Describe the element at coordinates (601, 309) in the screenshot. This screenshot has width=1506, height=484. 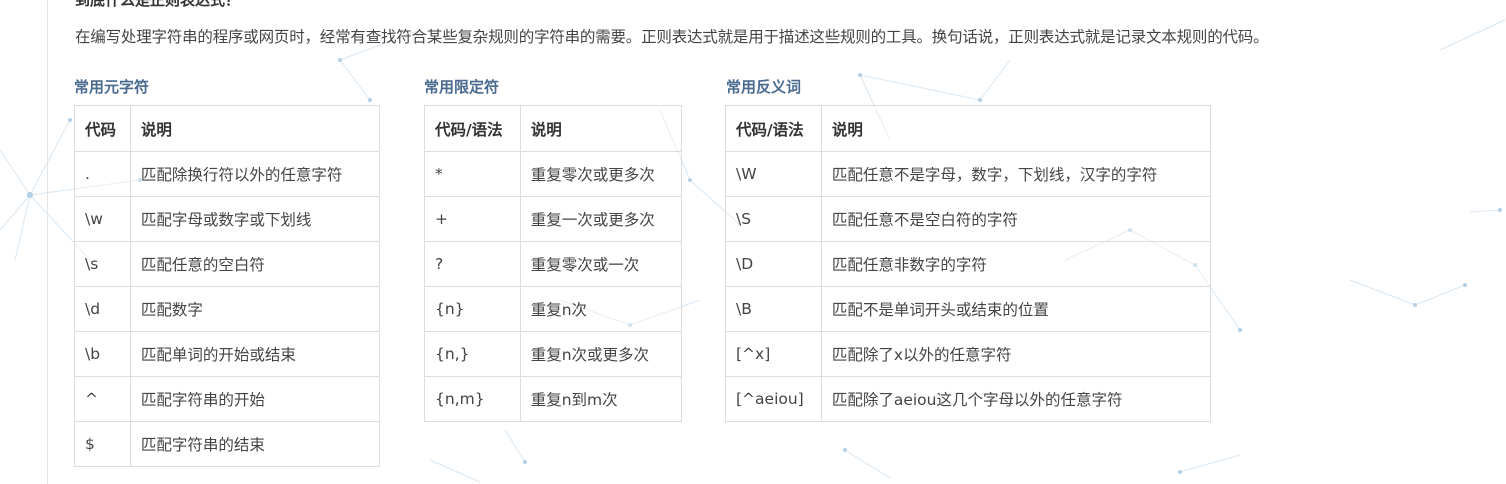
I see `description-cell: 重复n次` at that location.